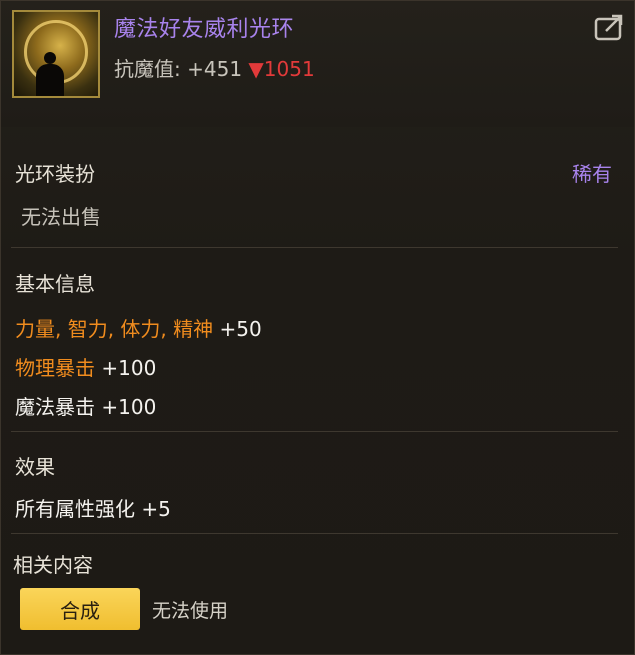 The image size is (635, 655). What do you see at coordinates (256, 69) in the screenshot?
I see `down-arrow-icon: ▼` at bounding box center [256, 69].